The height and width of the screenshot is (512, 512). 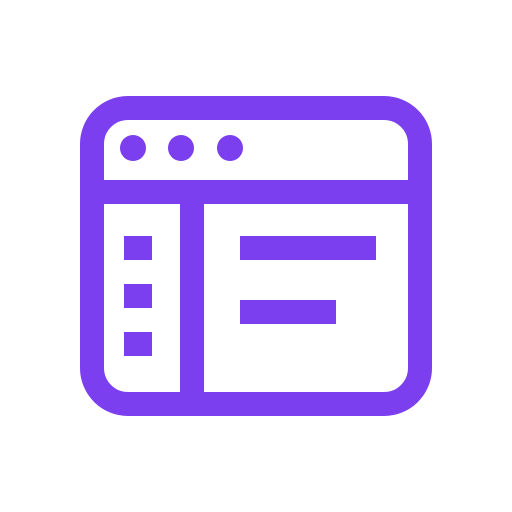 What do you see at coordinates (192, 298) in the screenshot?
I see `sidebar-divider` at bounding box center [192, 298].